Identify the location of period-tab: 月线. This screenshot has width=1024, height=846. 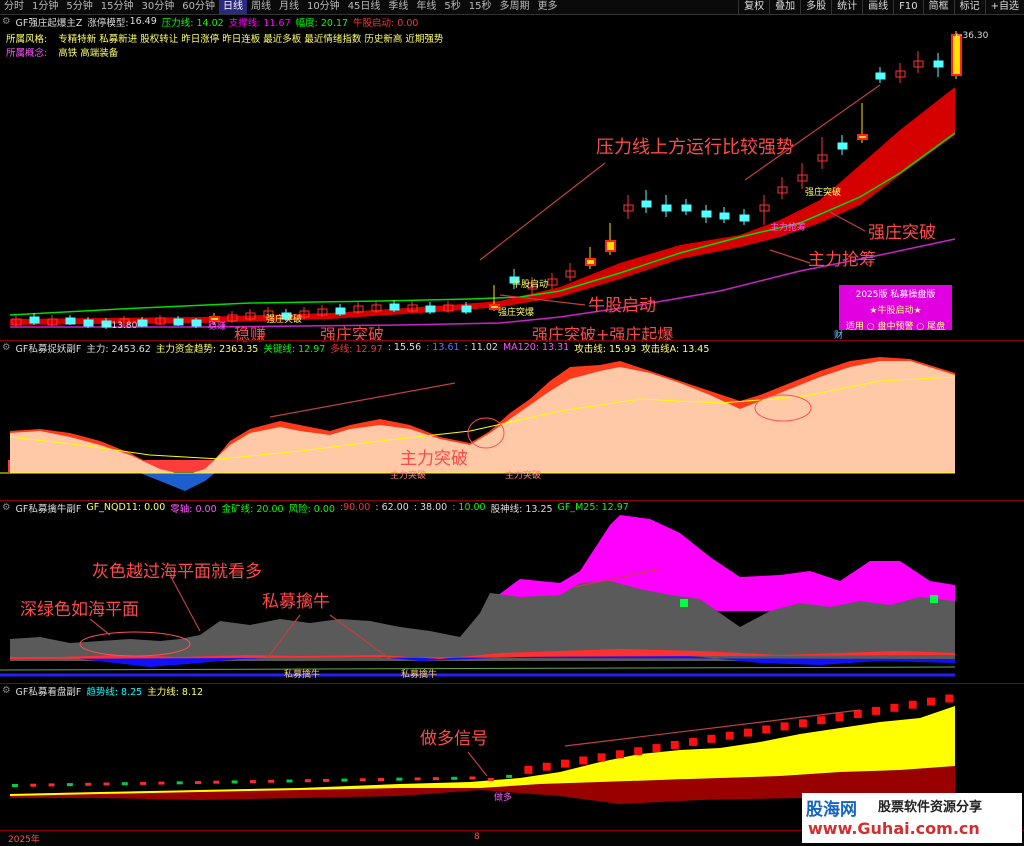
(289, 7).